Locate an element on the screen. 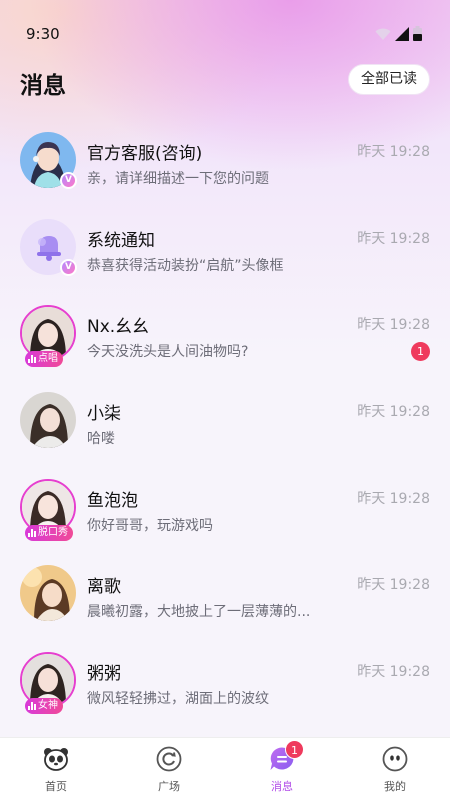 The height and width of the screenshot is (800, 450). tab-plaza: 广场 is located at coordinates (169, 770).